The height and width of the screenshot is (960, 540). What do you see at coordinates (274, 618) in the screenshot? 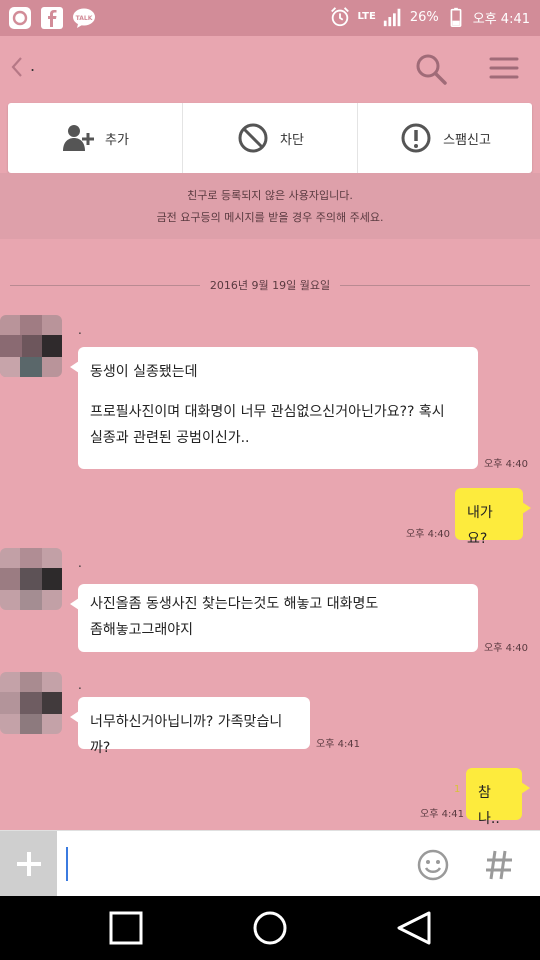
I see `message-bubble: 사진올좀 동생사진 찾는다는것도 해놓고 대화명도 좀해놓고그래야지` at bounding box center [274, 618].